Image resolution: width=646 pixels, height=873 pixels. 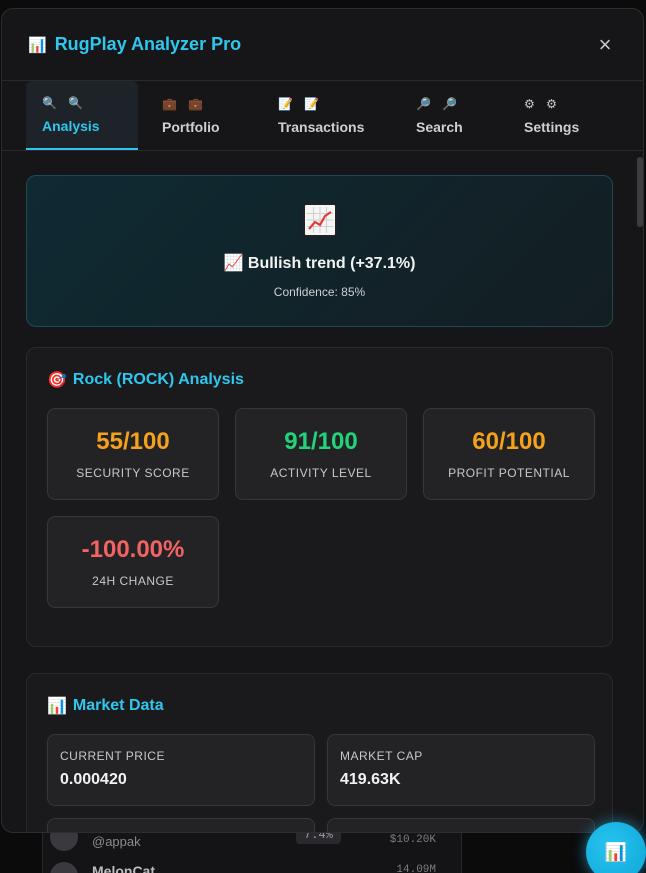 What do you see at coordinates (439, 103) in the screenshot?
I see `search-icon: 🔎 🔎` at bounding box center [439, 103].